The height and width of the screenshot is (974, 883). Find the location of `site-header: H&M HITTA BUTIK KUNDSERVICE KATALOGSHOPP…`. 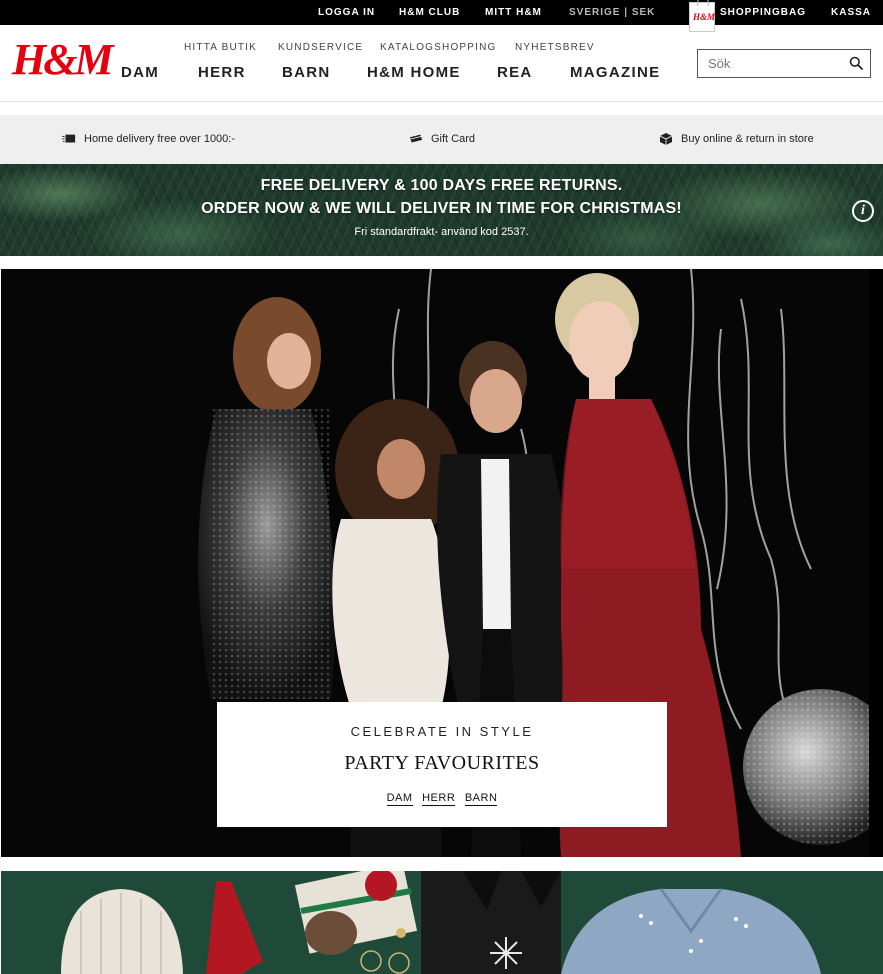

site-header: H&M HITTA BUTIK KUNDSERVICE KATALOGSHOPP… is located at coordinates (441, 63).